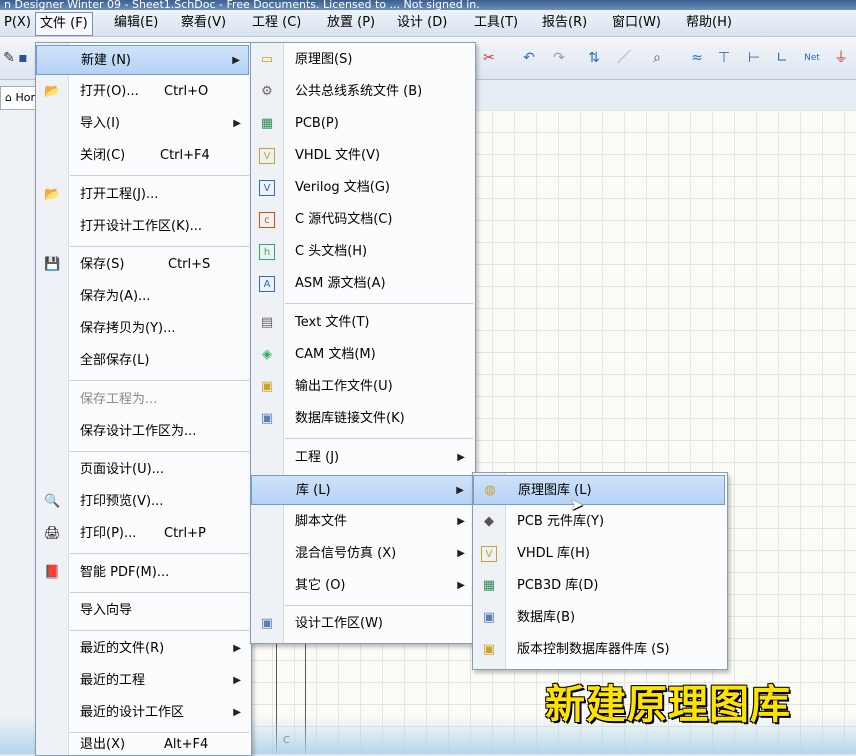 This screenshot has width=856, height=756. What do you see at coordinates (362, 92) in the screenshot?
I see `new-item-bus-system: ⚙ 公共总线系统文件 (B)` at bounding box center [362, 92].